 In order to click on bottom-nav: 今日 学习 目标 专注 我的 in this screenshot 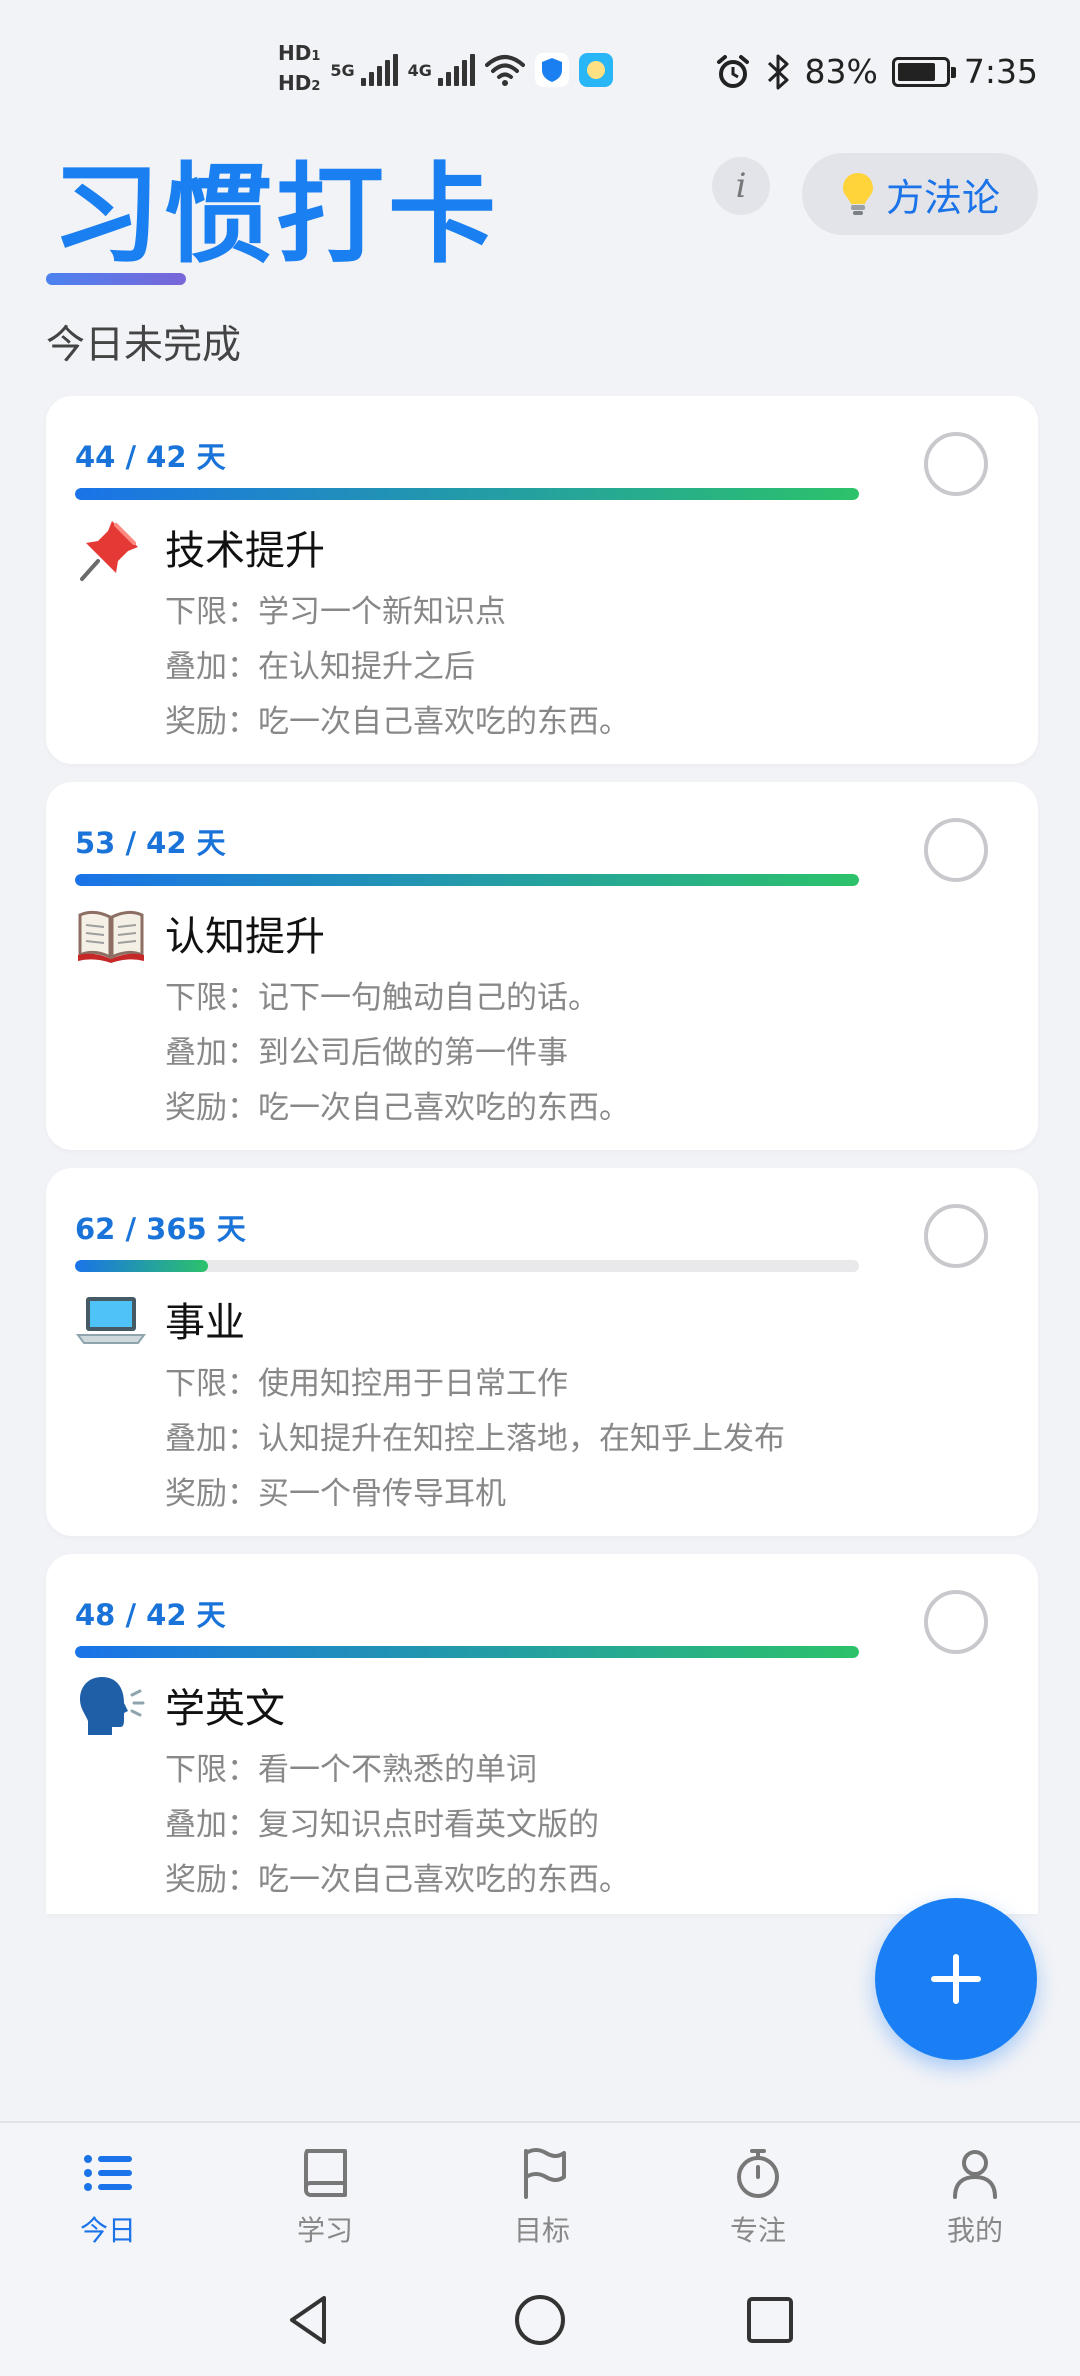, I will do `click(540, 2191)`.